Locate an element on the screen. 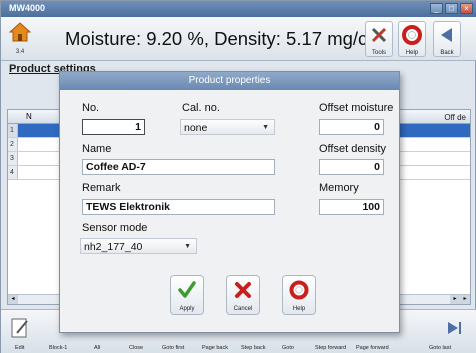 This screenshot has width=476, height=353. help-button: Help is located at coordinates (412, 39).